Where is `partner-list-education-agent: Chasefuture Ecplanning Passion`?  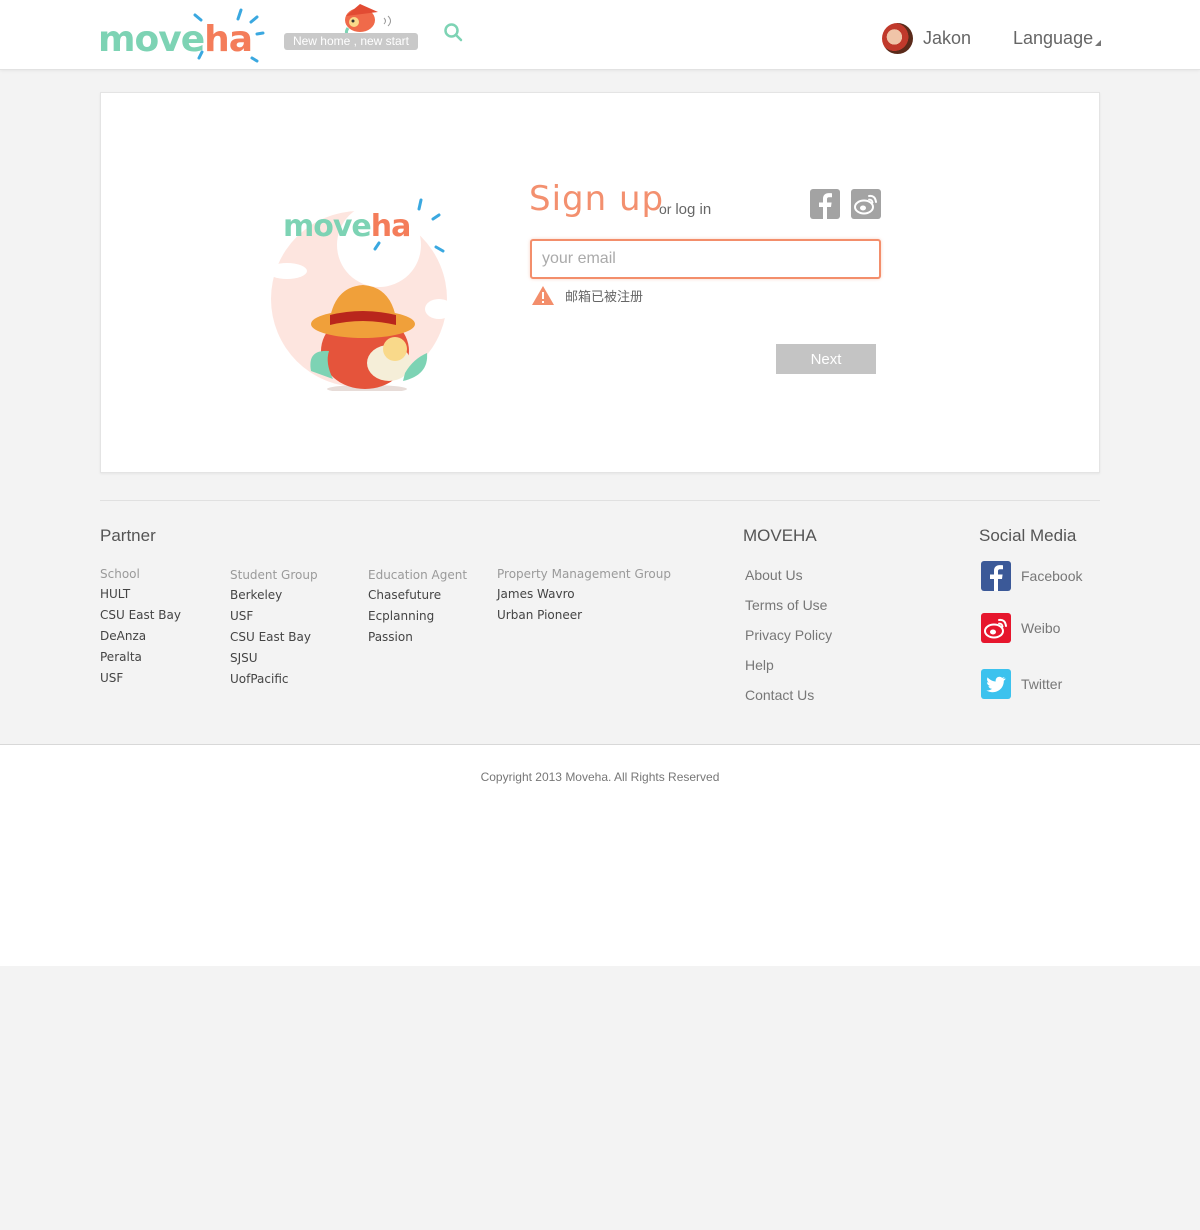
partner-list-education-agent: Chasefuture Ecplanning Passion is located at coordinates (404, 616).